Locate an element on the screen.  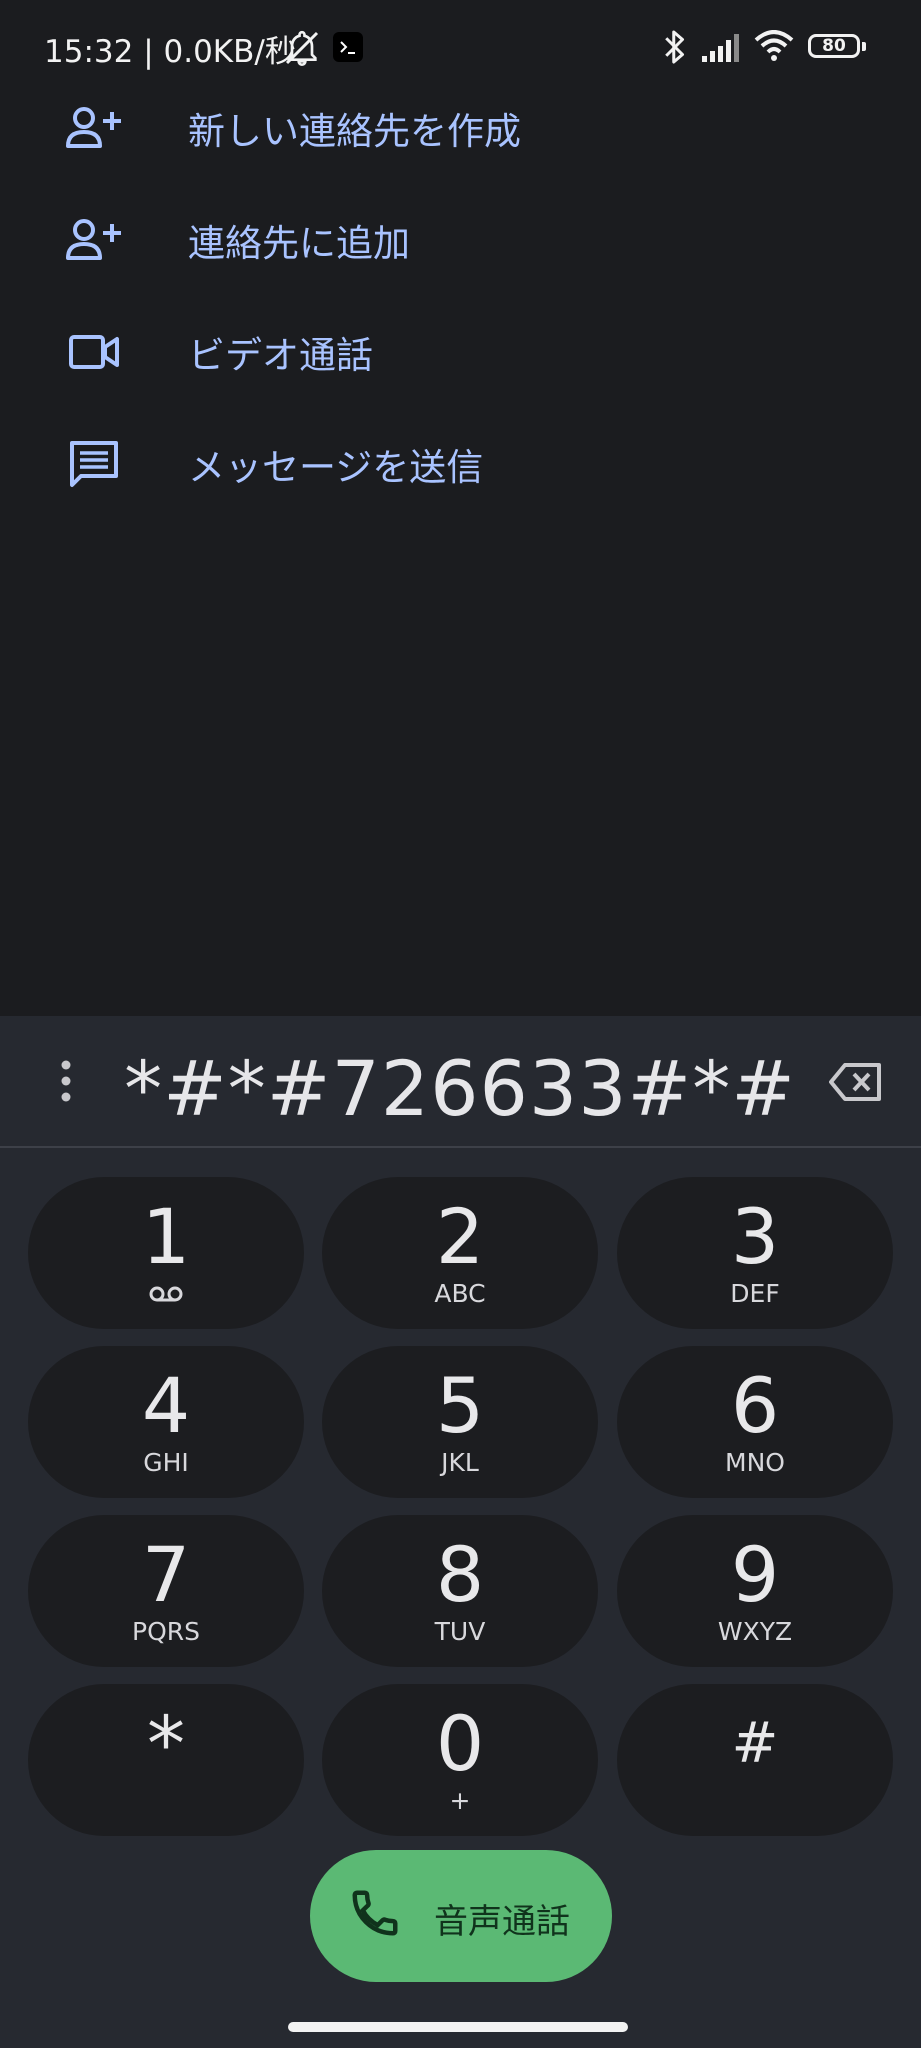
action-label: メッセージを送信 is located at coordinates (336, 467).